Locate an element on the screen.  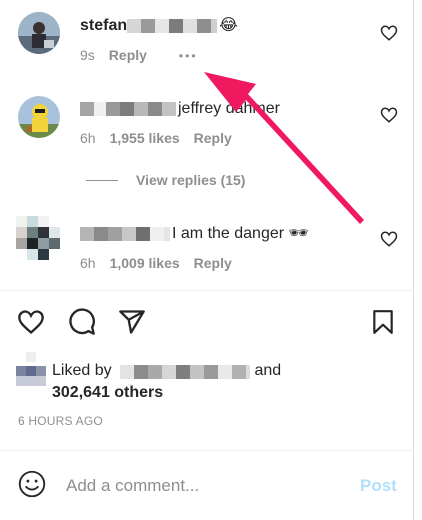
comment-time: 9s is located at coordinates (87, 55).